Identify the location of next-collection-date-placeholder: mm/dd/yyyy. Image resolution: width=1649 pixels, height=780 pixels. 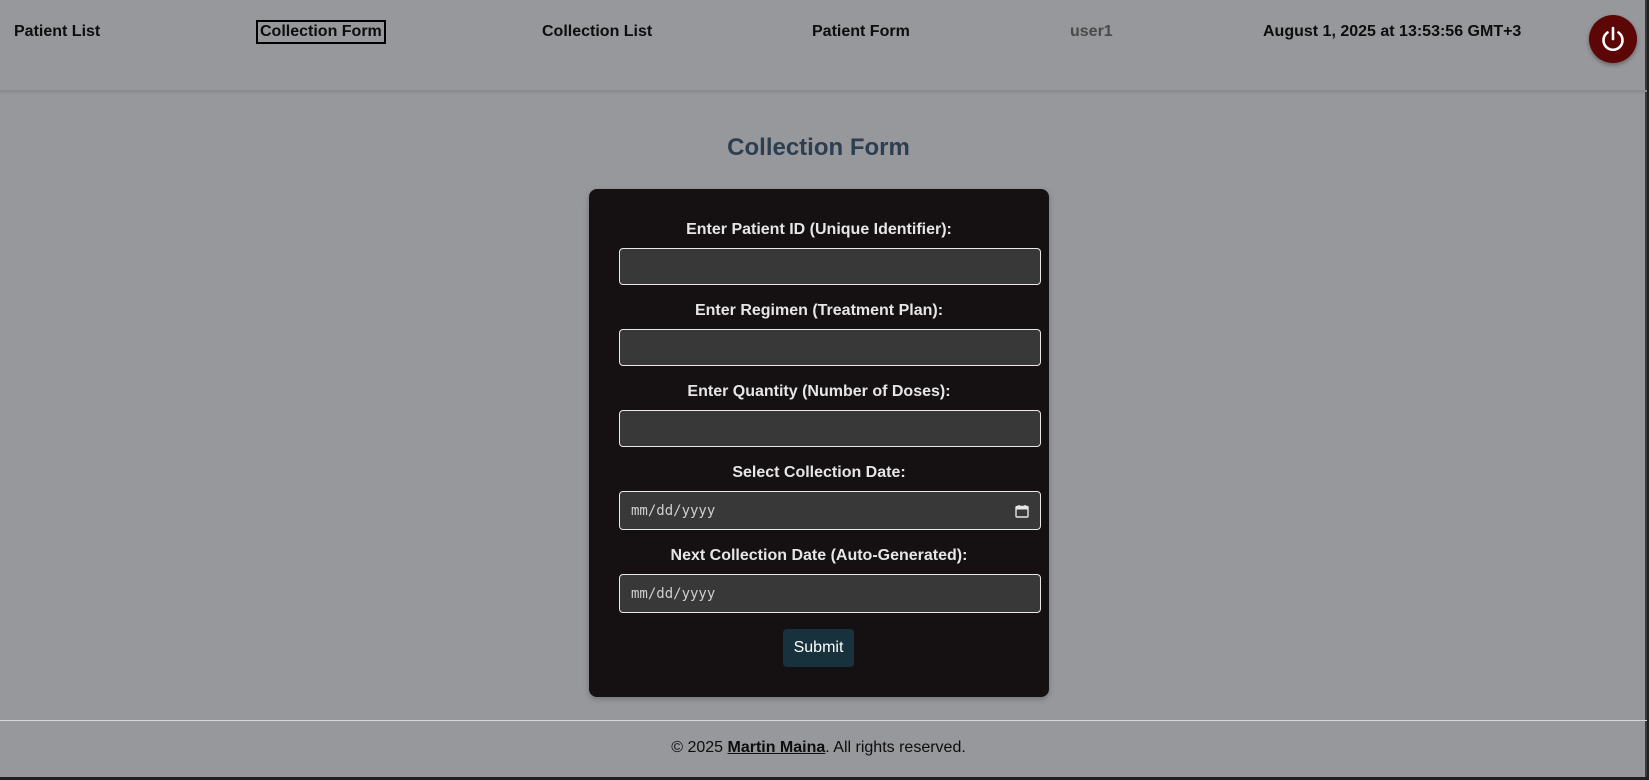
(673, 593).